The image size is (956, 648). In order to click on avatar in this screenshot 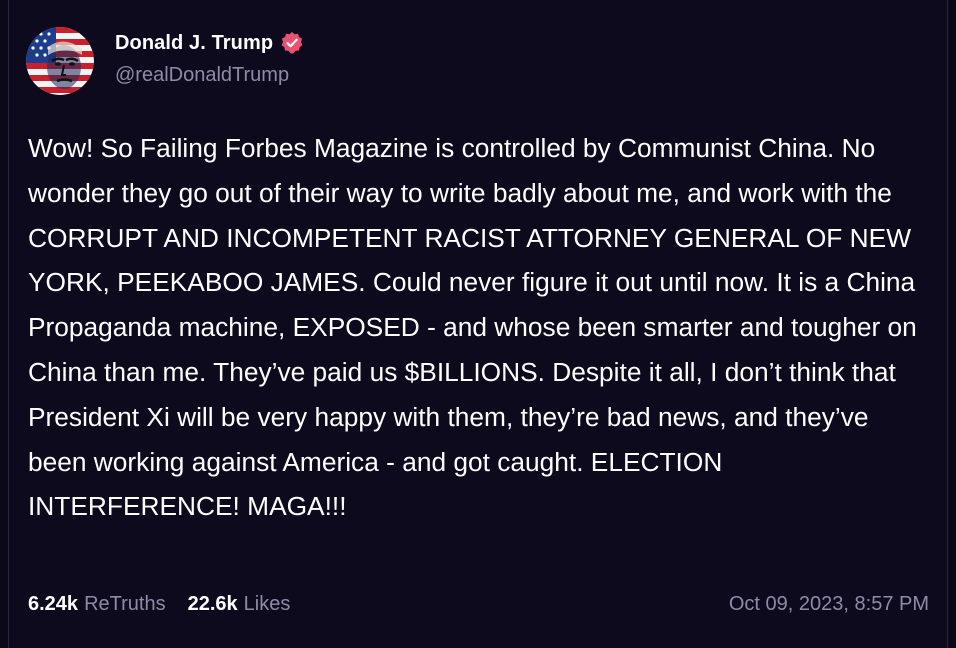, I will do `click(60, 61)`.